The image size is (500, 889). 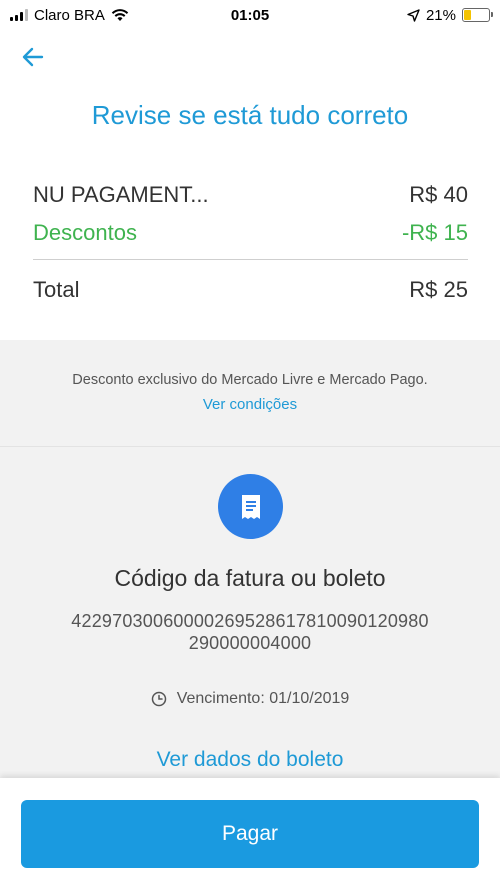 I want to click on due-date: Vencimento: 01/10/2019, so click(x=263, y=698).